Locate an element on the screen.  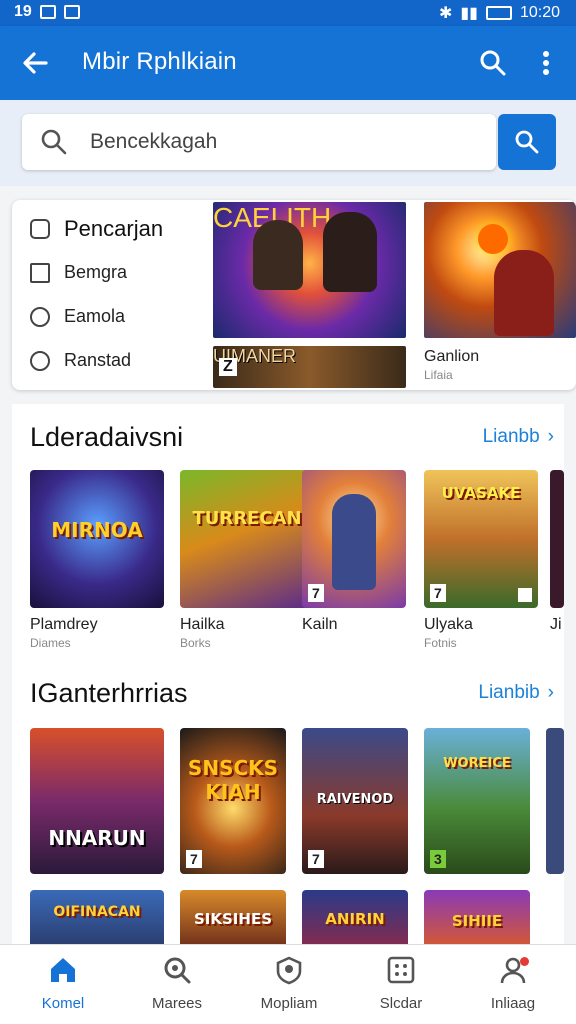
nav-item-marees: Marees is located at coordinates (177, 983).